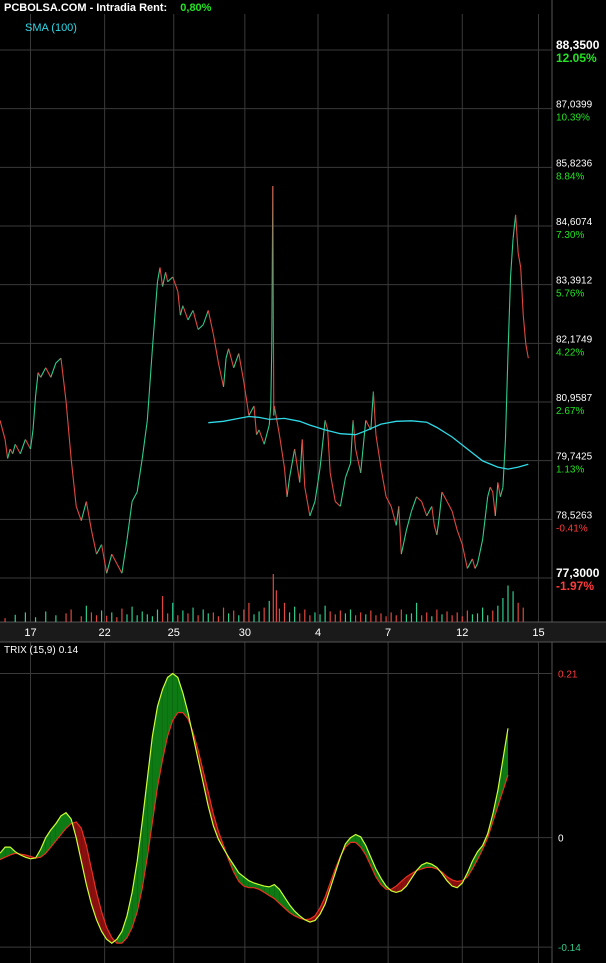 This screenshot has height=963, width=606. I want to click on x-tick-label: 4, so click(318, 633).